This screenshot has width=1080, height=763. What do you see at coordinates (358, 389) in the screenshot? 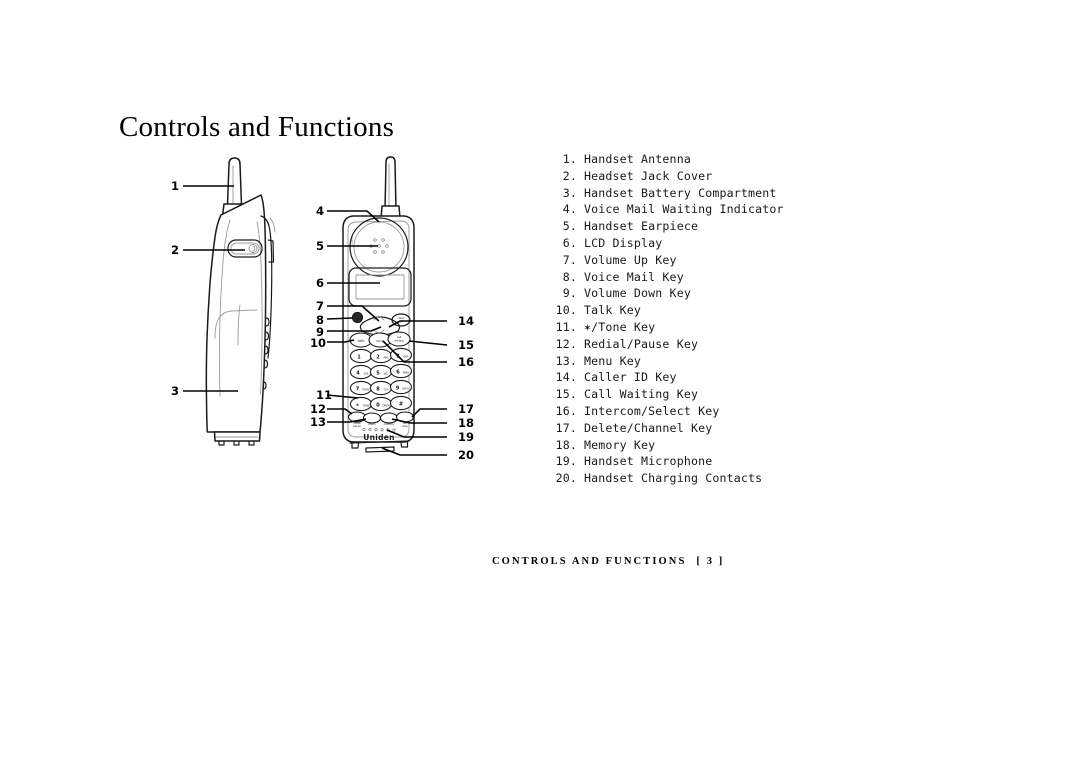
I see `svg-text: 7` at bounding box center [358, 389].